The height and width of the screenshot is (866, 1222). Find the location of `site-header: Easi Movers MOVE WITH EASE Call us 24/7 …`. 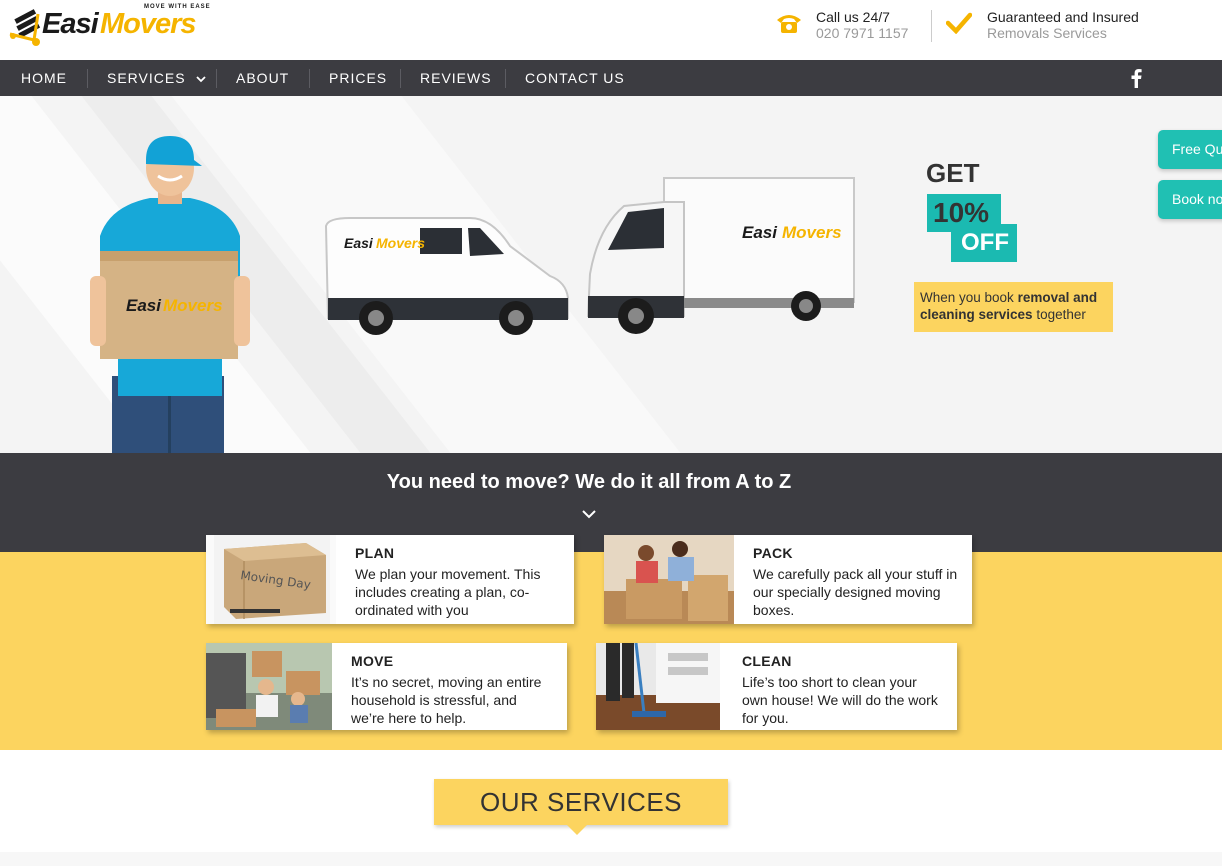

site-header: Easi Movers MOVE WITH EASE Call us 24/7 … is located at coordinates (611, 30).